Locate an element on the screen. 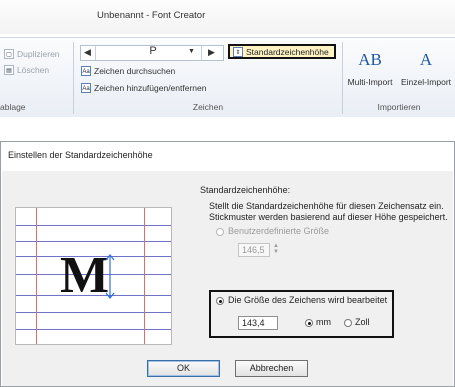 The height and width of the screenshot is (387, 455). spinner-icon: ▲ ▼ is located at coordinates (276, 250).